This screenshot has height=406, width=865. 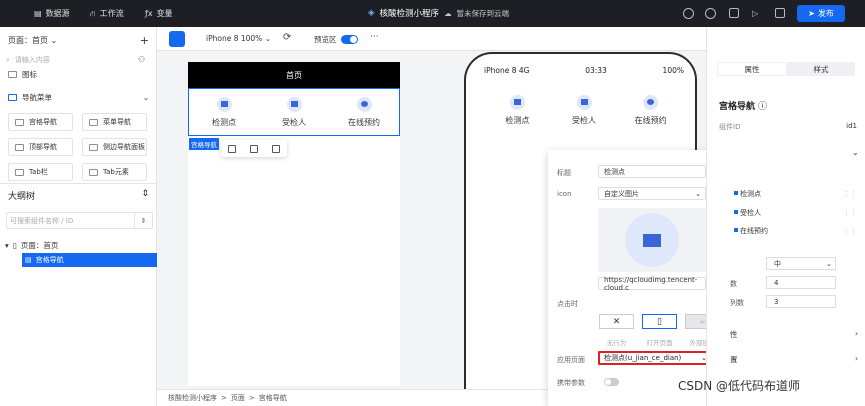 I want to click on copy-icon, so click(x=254, y=148).